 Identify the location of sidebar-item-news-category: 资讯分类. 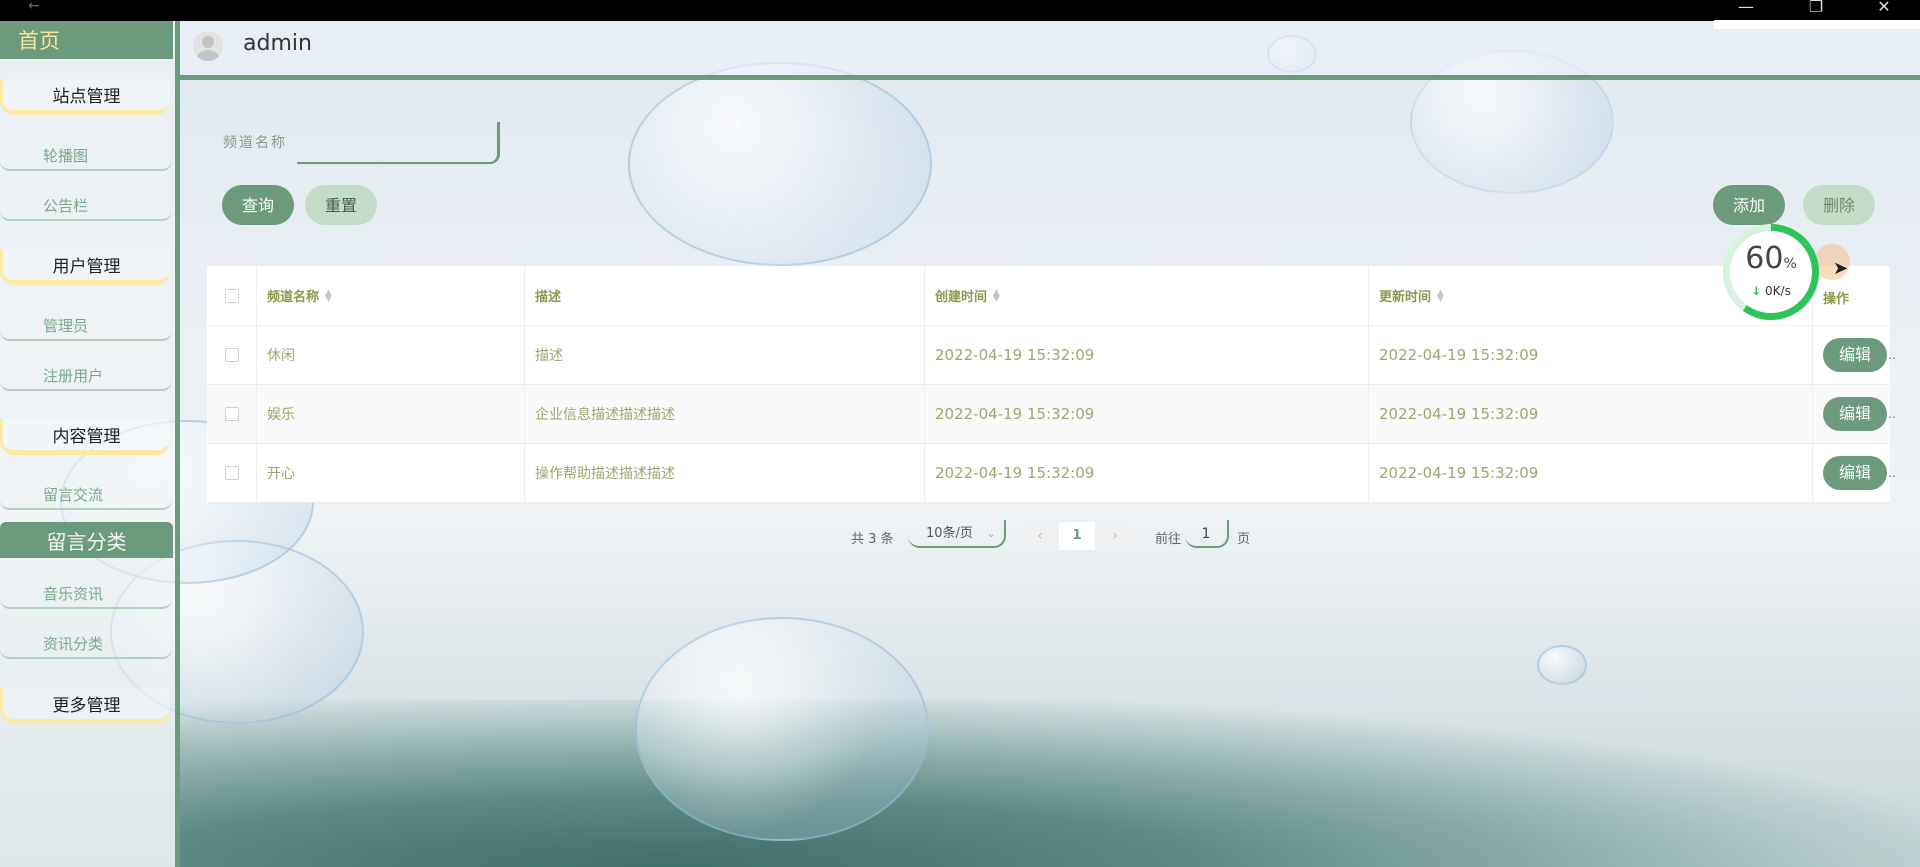
(86, 644).